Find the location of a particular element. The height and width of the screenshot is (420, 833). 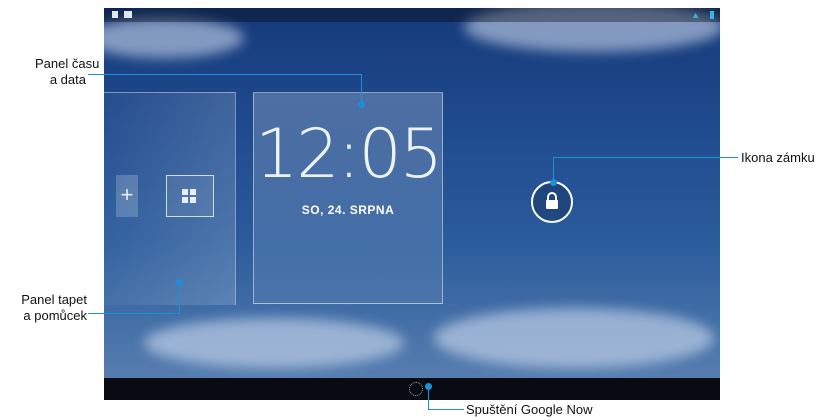

navigation-bar is located at coordinates (412, 389).